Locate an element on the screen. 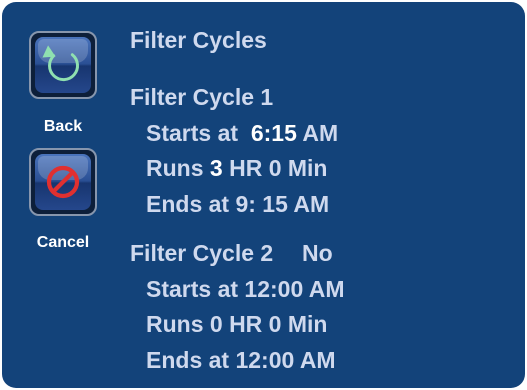 The width and height of the screenshot is (527, 390). filter-cycle-2-enabled: No is located at coordinates (317, 253).